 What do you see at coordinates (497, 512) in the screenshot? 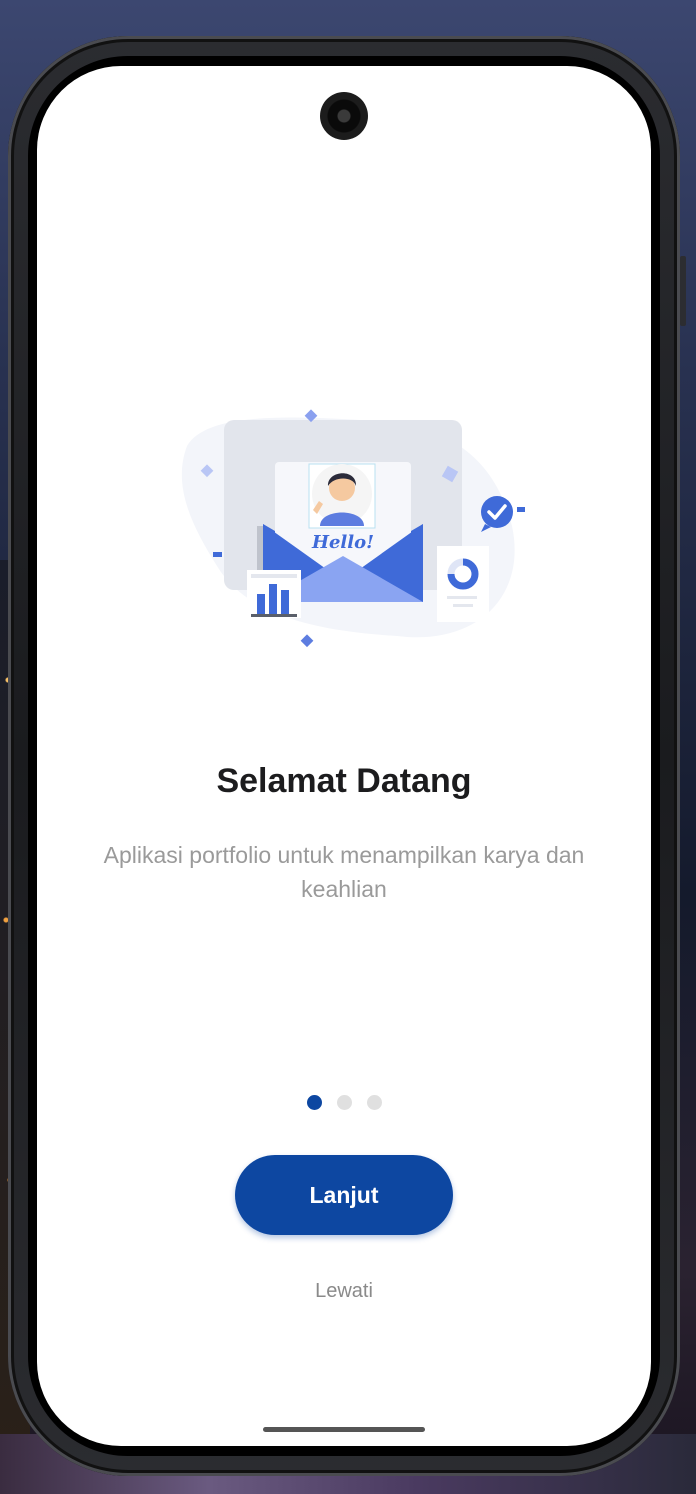
I see `check-badge-icon` at bounding box center [497, 512].